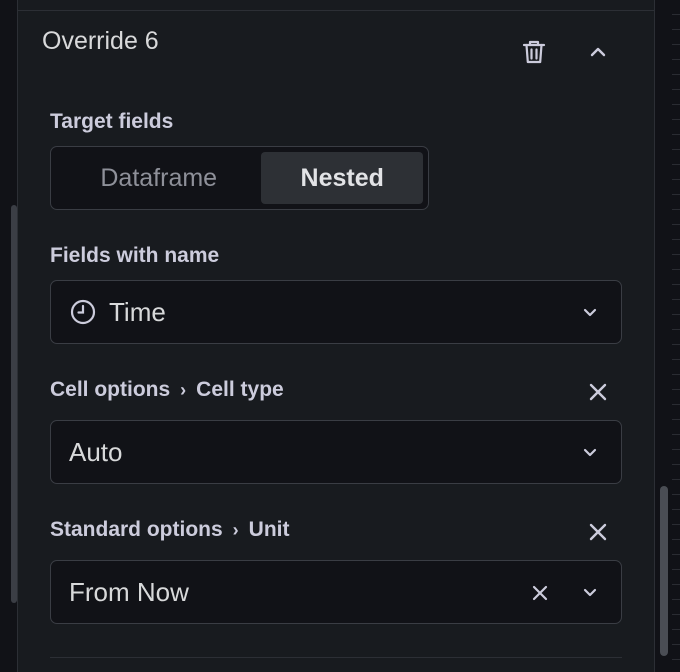 This screenshot has width=680, height=672. Describe the element at coordinates (336, 10) in the screenshot. I see `top-divider` at that location.